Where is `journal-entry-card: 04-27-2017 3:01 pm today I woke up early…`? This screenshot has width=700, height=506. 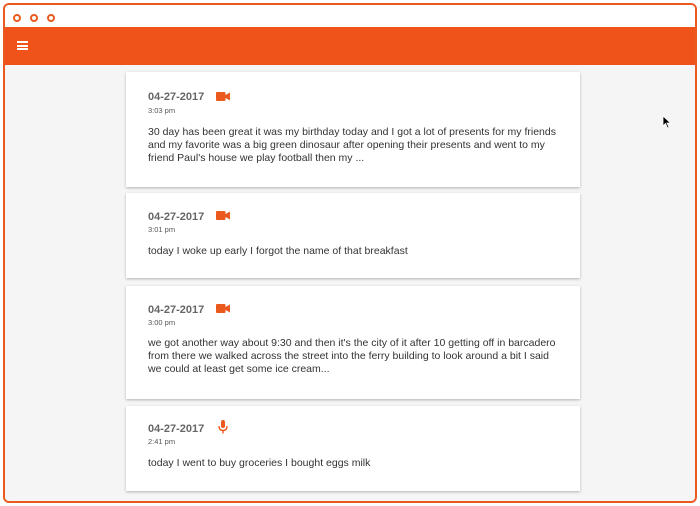 journal-entry-card: 04-27-2017 3:01 pm today I woke up early… is located at coordinates (353, 235).